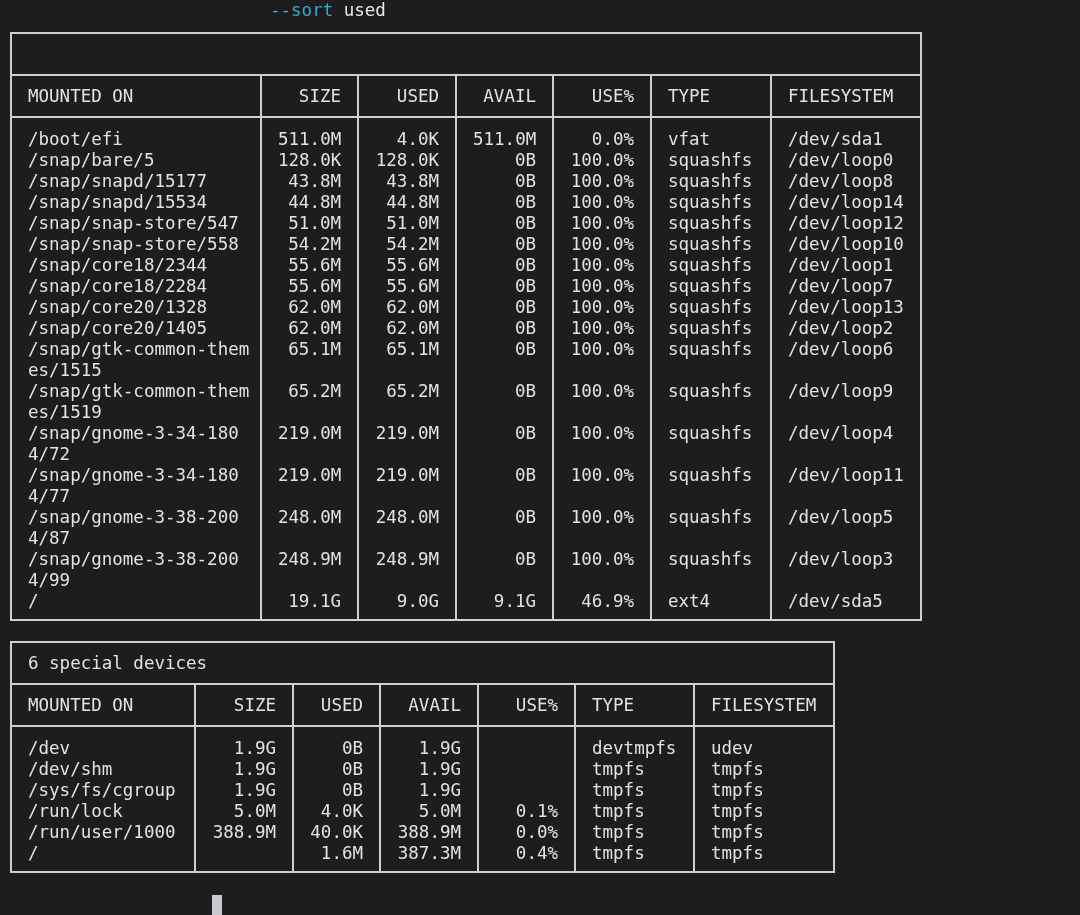  What do you see at coordinates (133, 527) in the screenshot?
I see `table-cell: /snap/gnome-3-38-2004/87` at bounding box center [133, 527].